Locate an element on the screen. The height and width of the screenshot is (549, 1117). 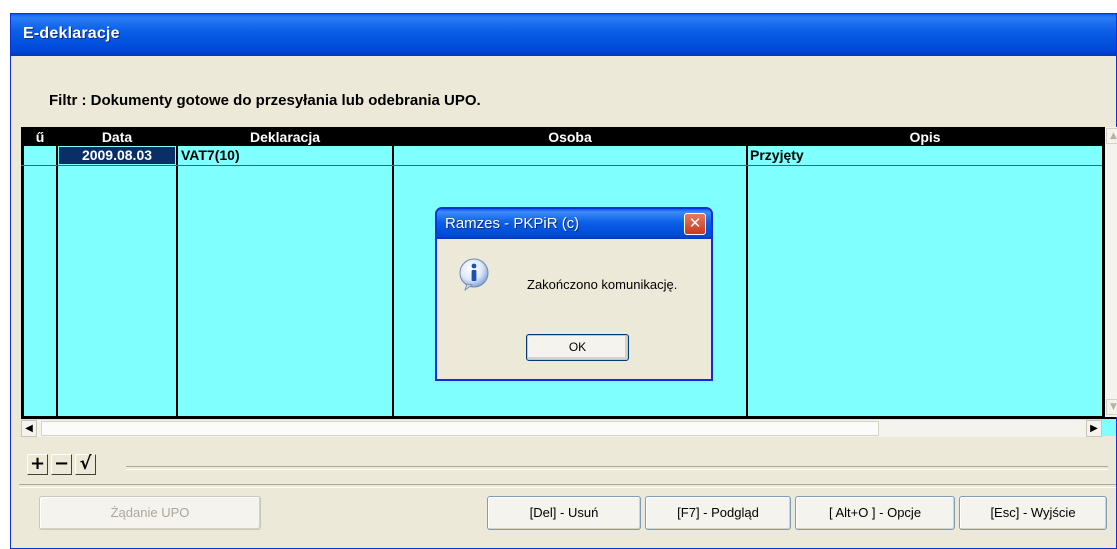
scroll-left-icon: ◀ is located at coordinates (29, 428).